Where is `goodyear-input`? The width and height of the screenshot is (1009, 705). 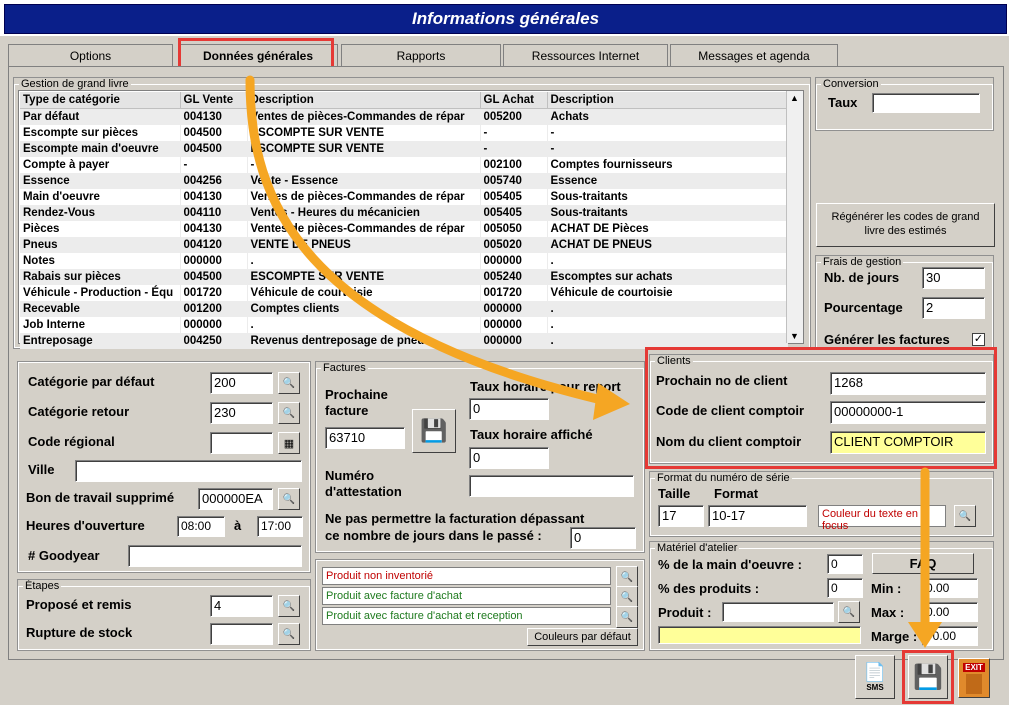 goodyear-input is located at coordinates (215, 556).